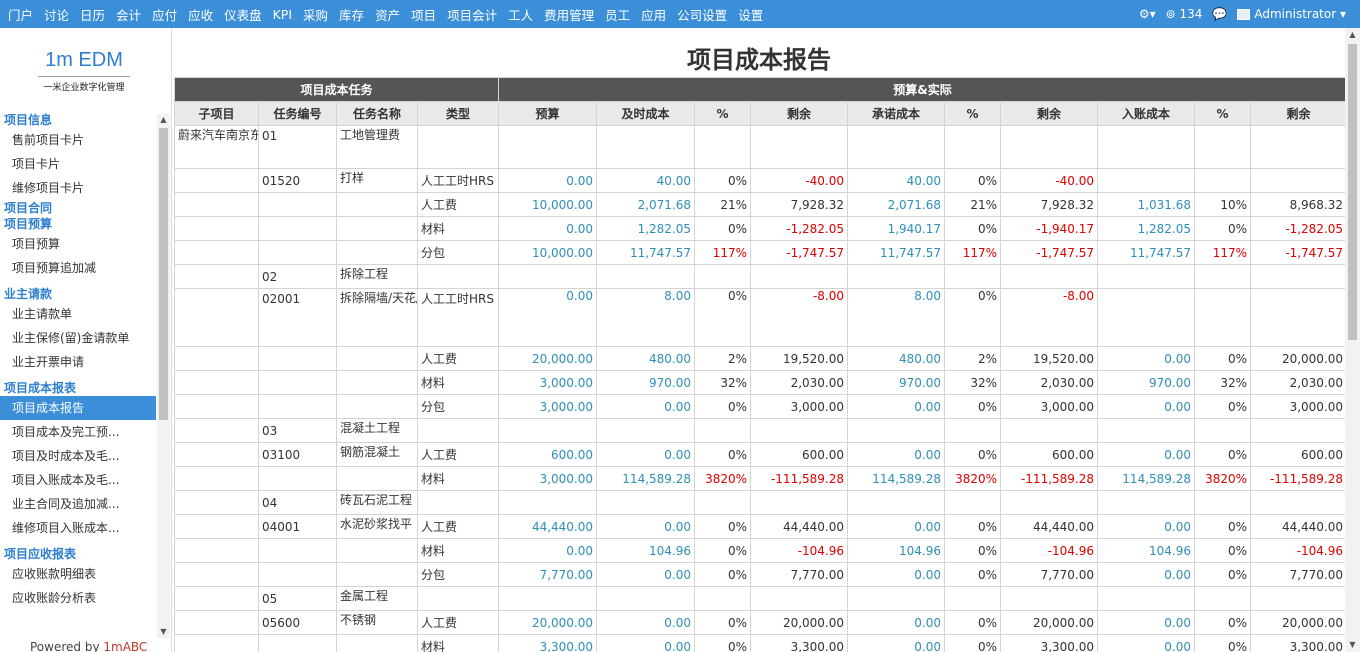 The height and width of the screenshot is (652, 1360). What do you see at coordinates (646, 113) in the screenshot?
I see `column-header: 及时成本` at bounding box center [646, 113].